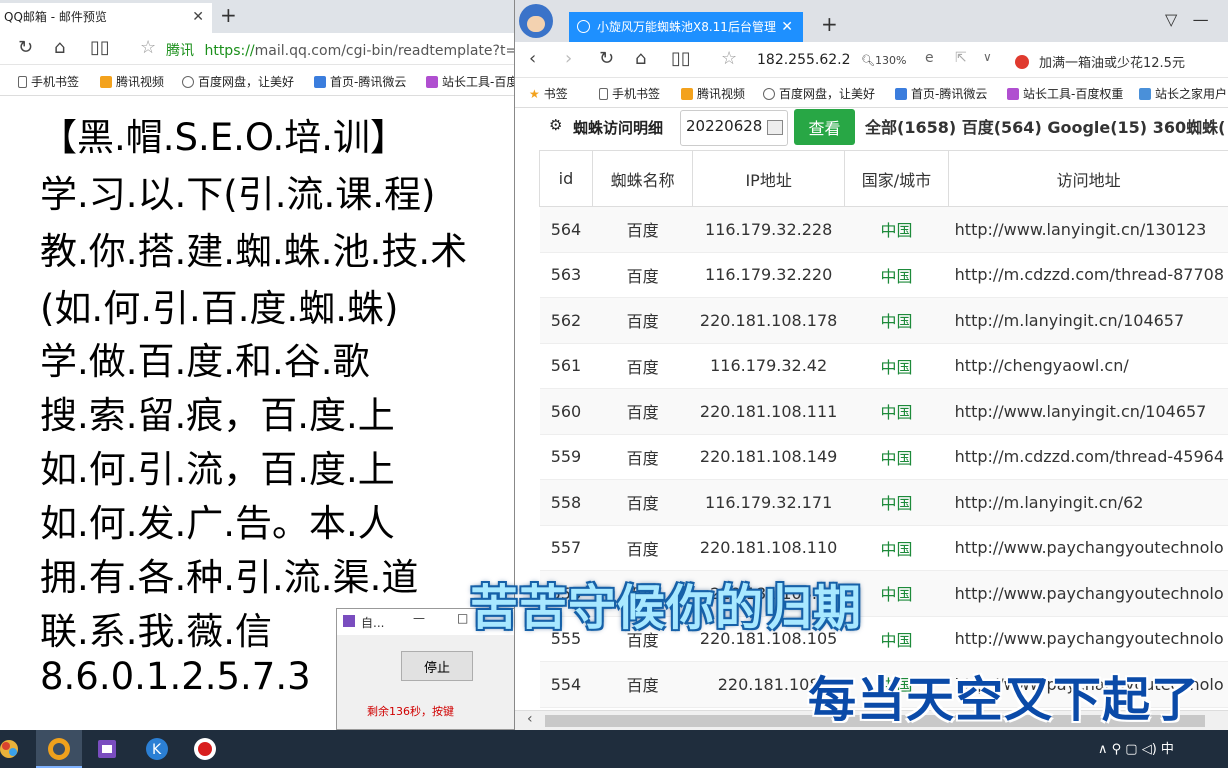  I want to click on left-tab-title: QQ邮箱 - 邮件预览, so click(55, 17).